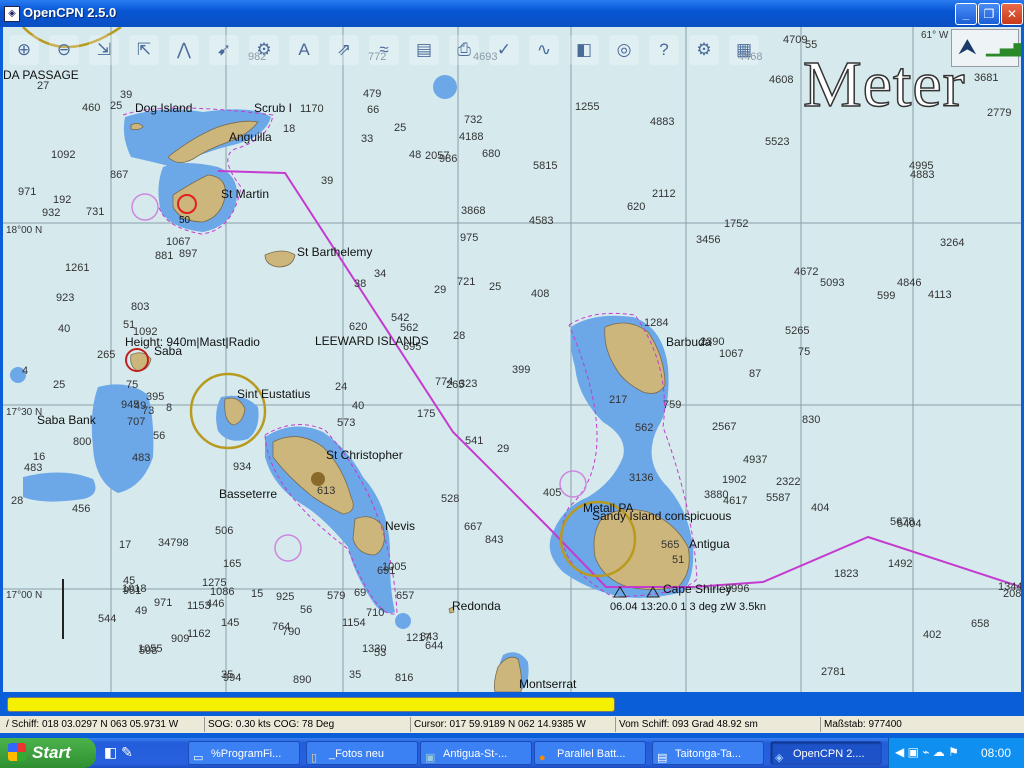 The height and width of the screenshot is (768, 1024). I want to click on depth-sounding: 1275, so click(214, 583).